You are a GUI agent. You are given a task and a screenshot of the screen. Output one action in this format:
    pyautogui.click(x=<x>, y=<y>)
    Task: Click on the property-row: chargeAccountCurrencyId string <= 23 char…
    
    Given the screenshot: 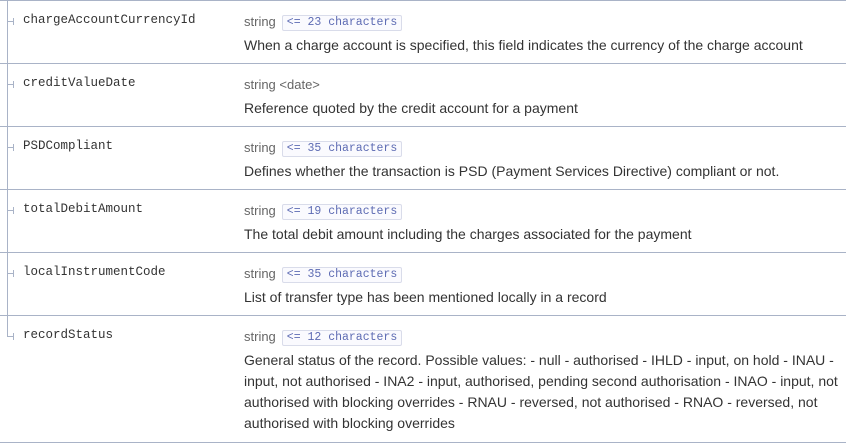 What is the action you would take?
    pyautogui.click(x=423, y=32)
    